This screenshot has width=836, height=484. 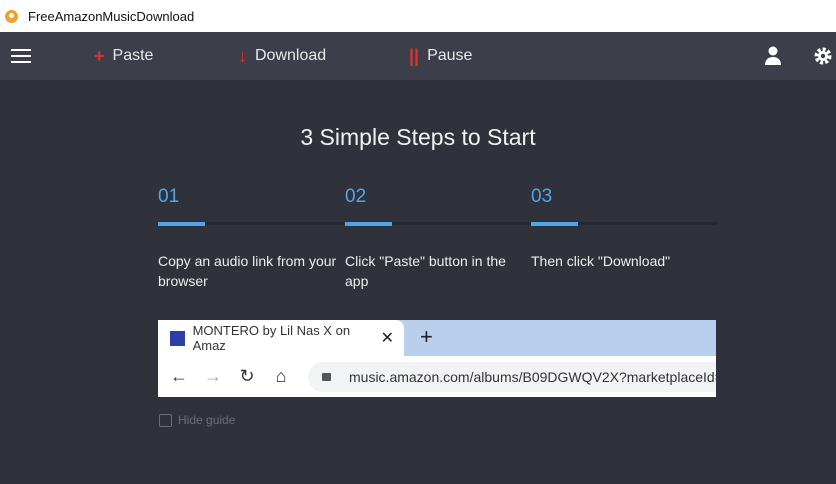 I want to click on hamburger-icon, so click(x=21, y=56).